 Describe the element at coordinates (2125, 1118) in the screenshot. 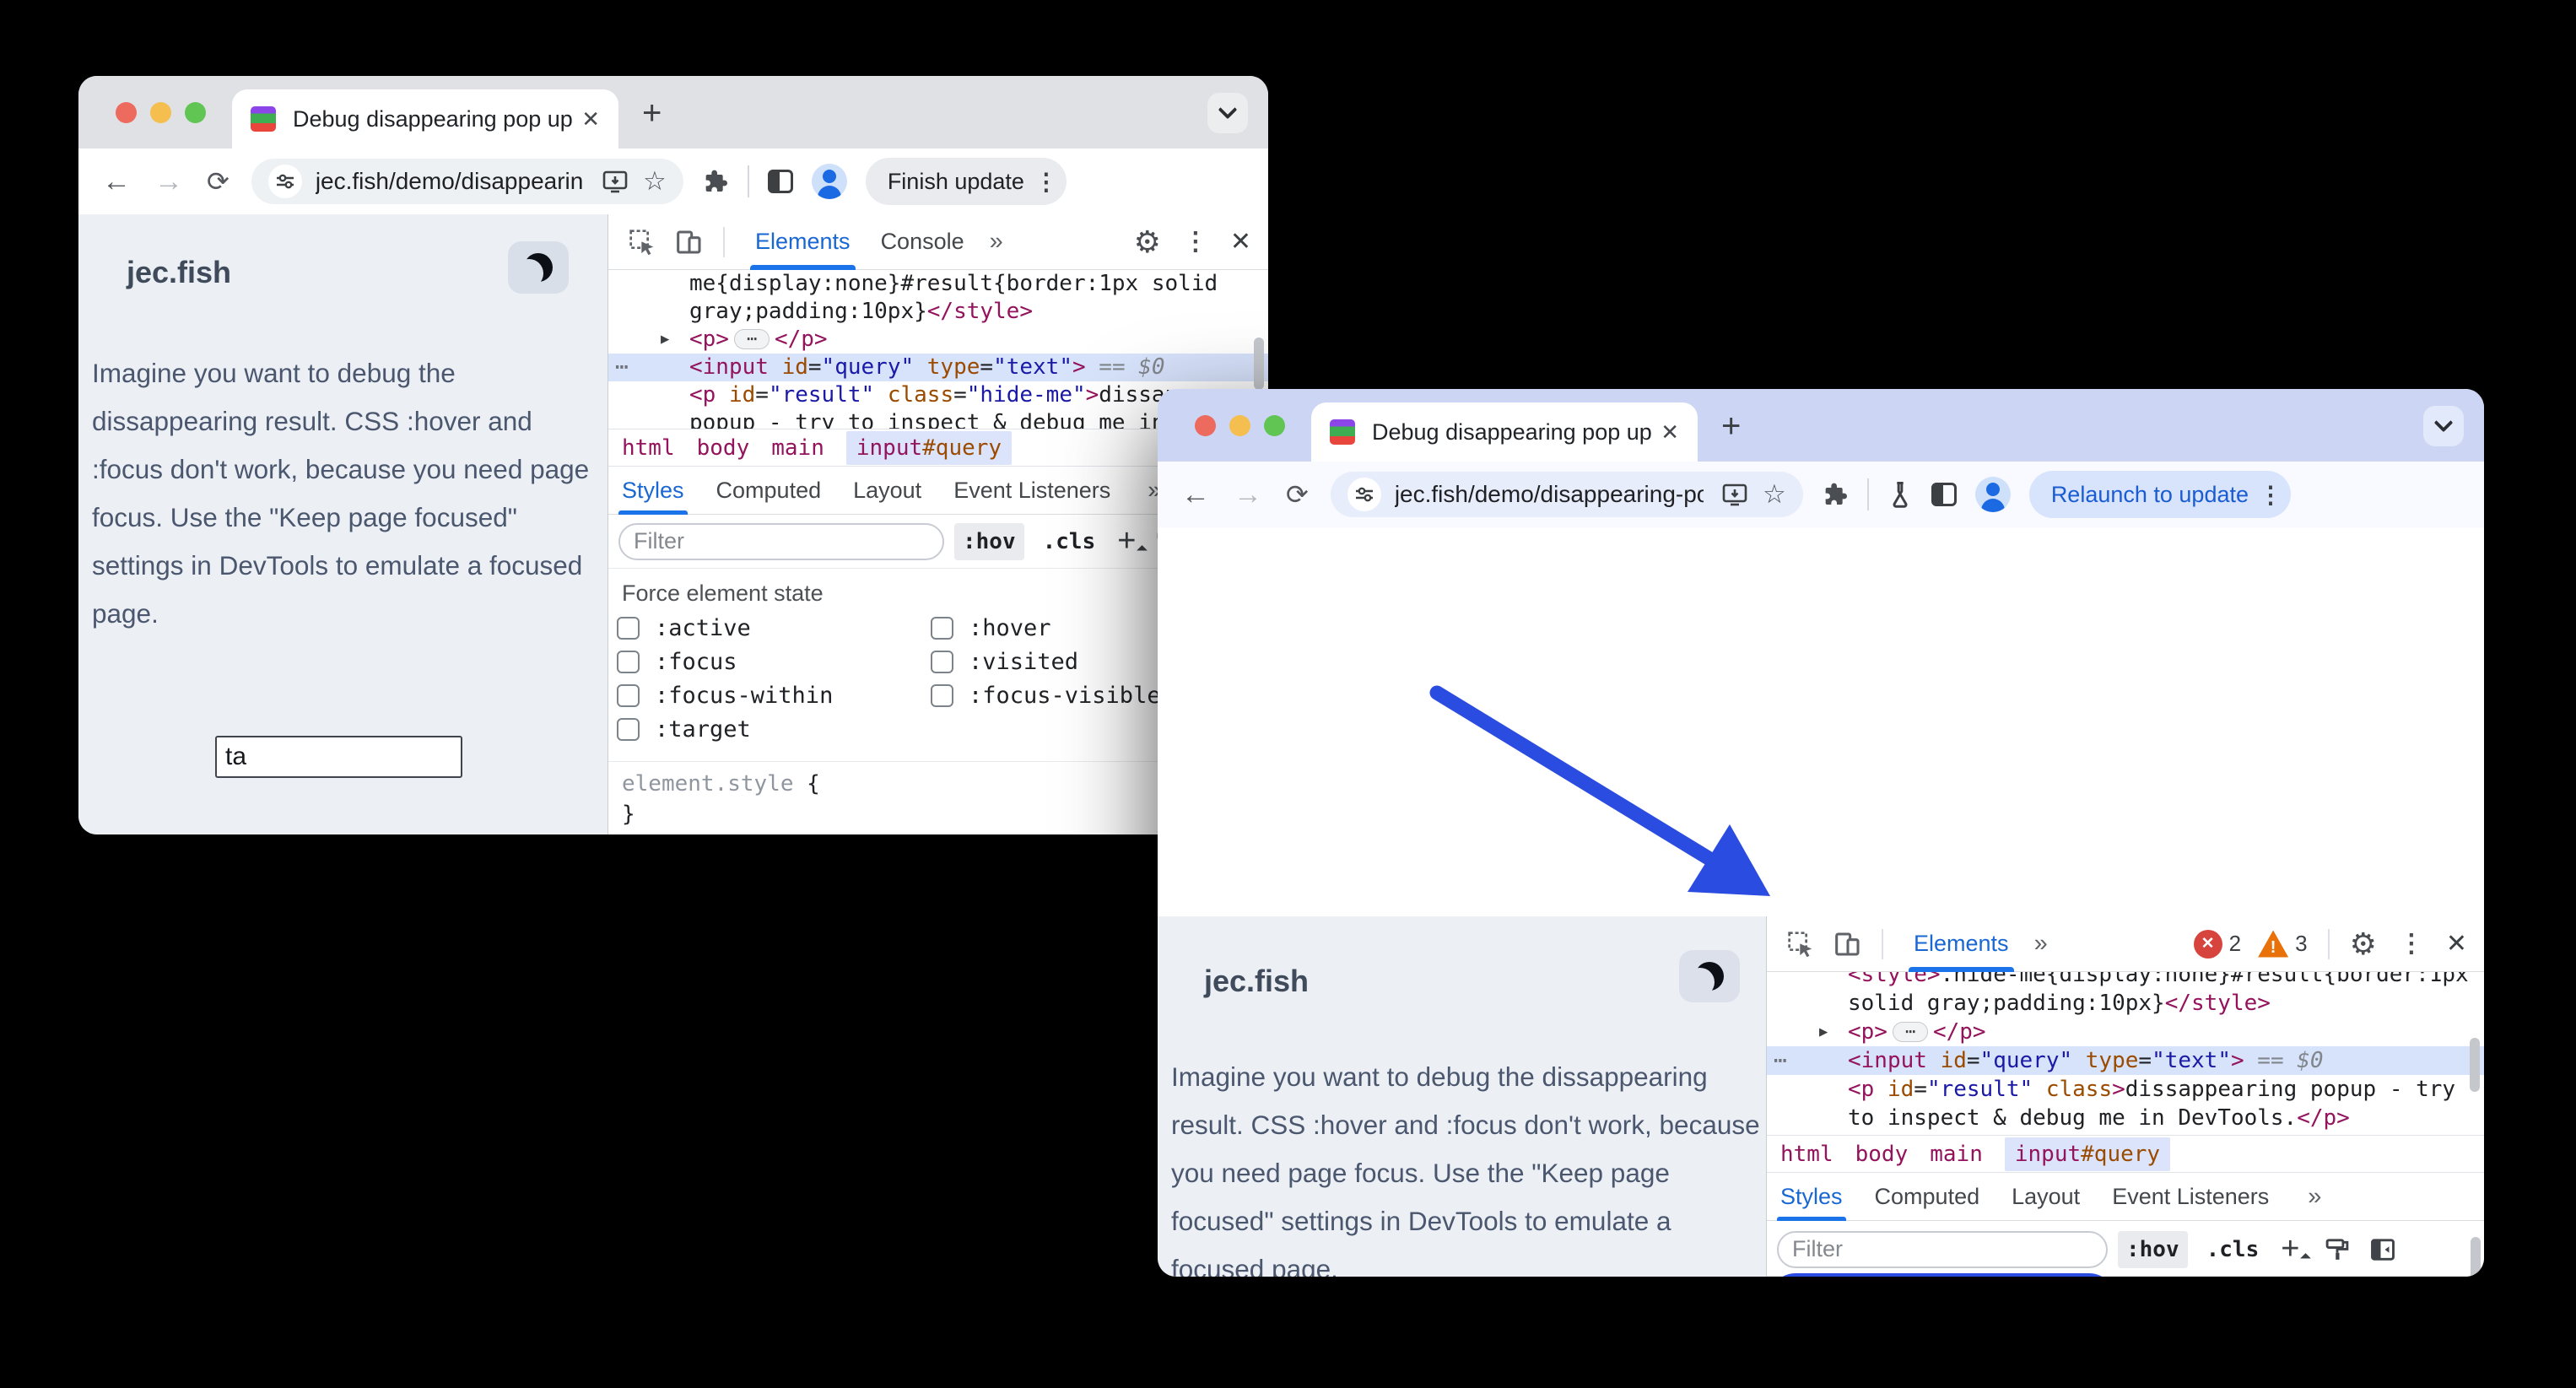

I see `dom-node: to inspect & debug me in DevTools.</p>` at that location.